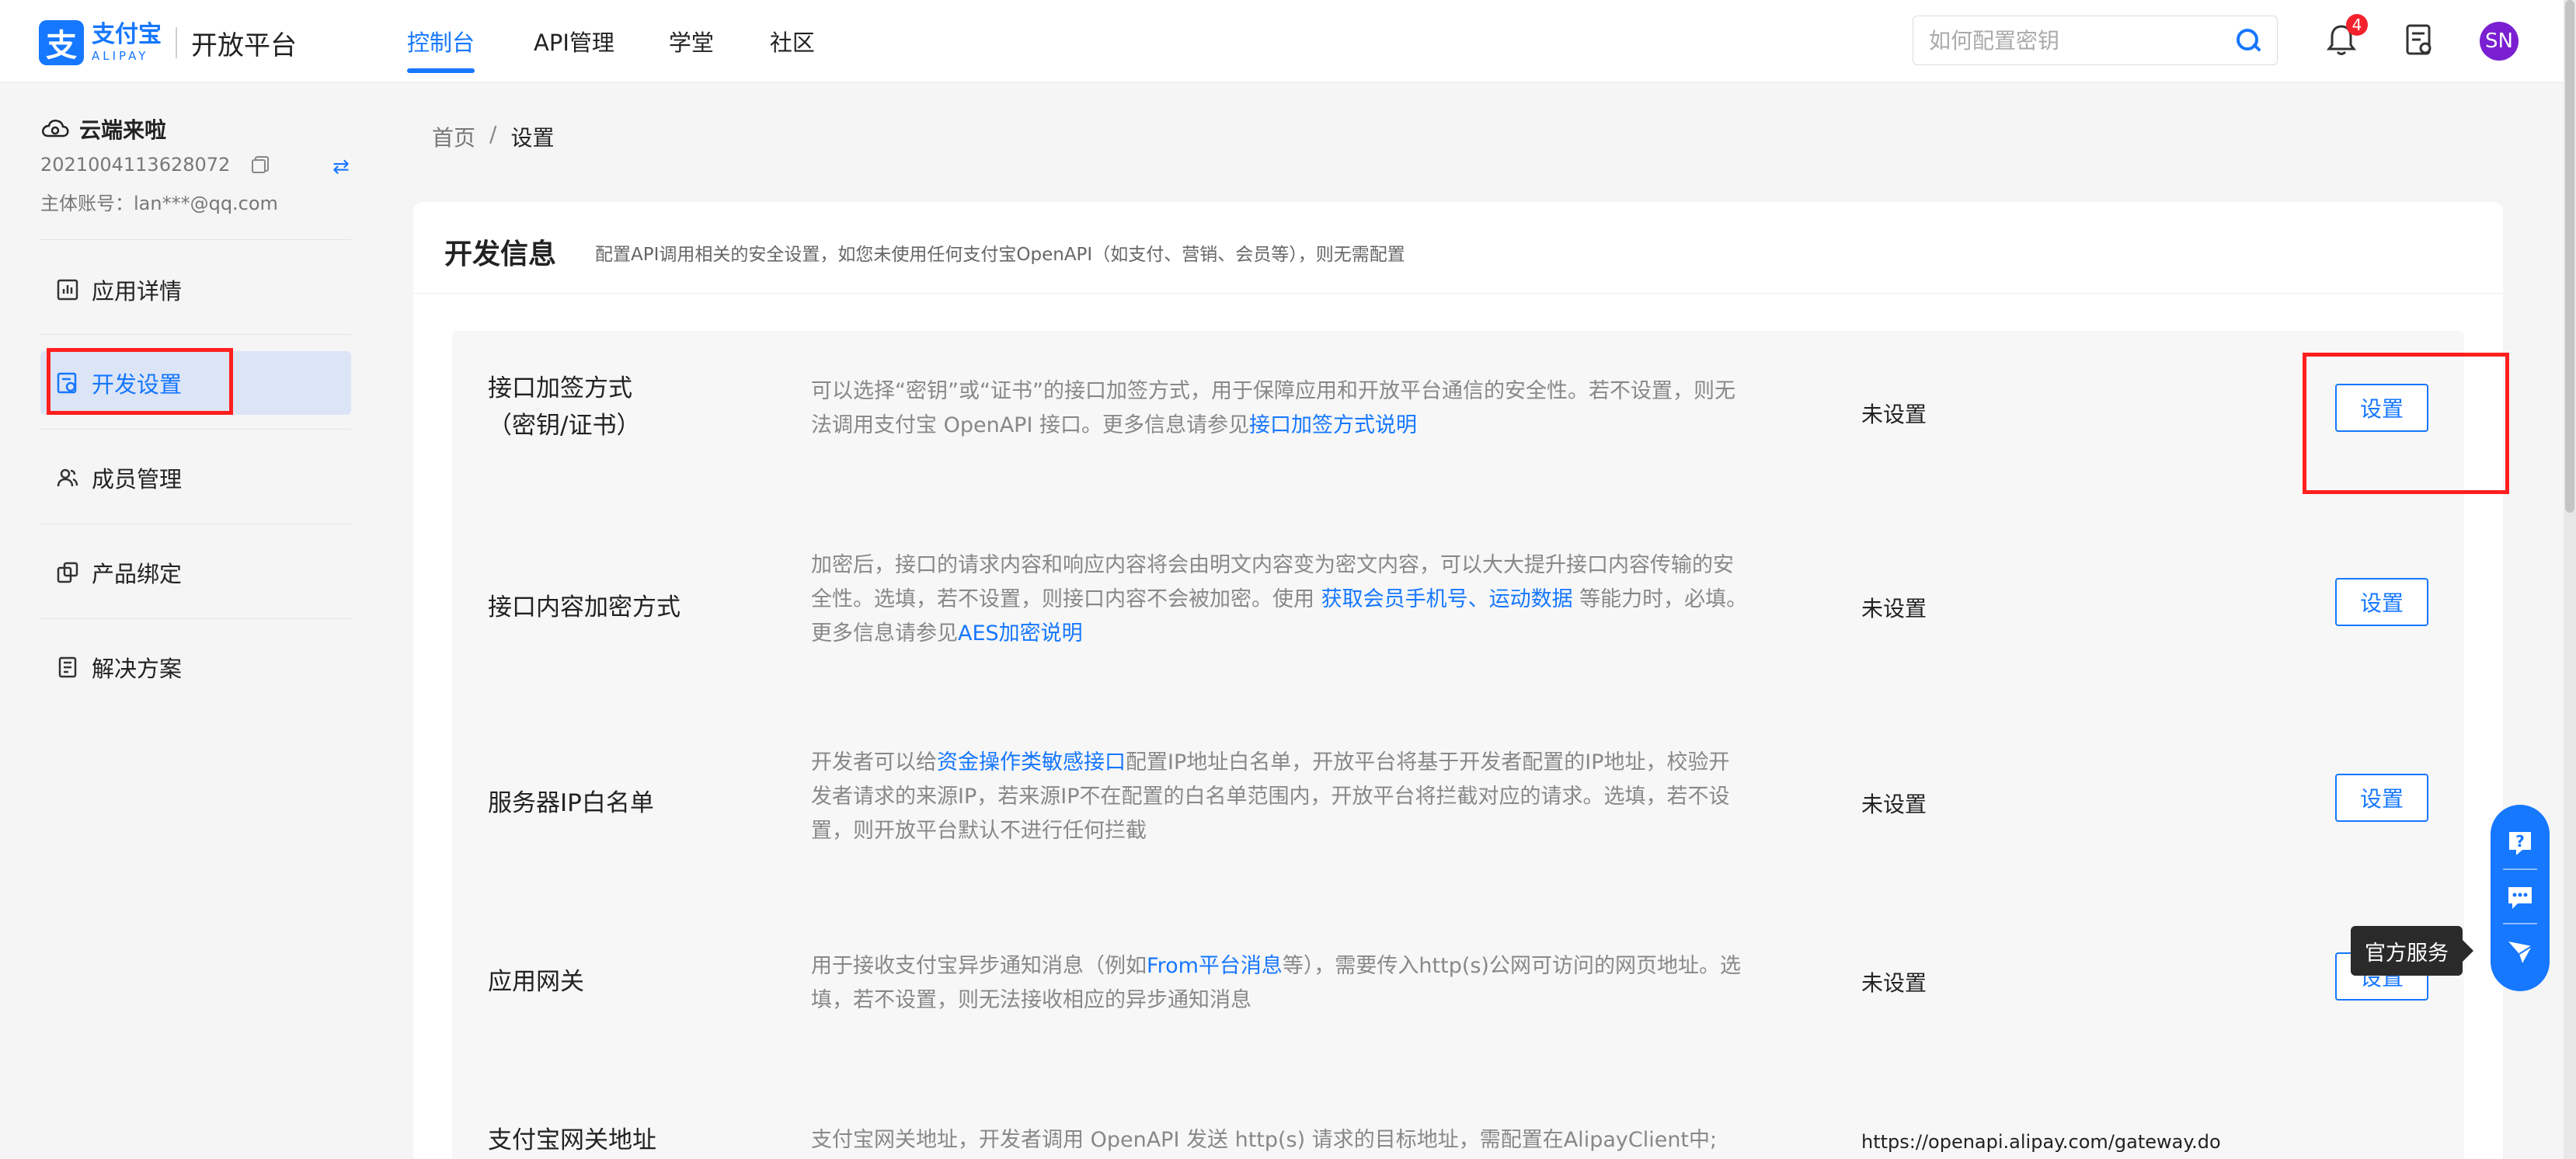 This screenshot has width=2576, height=1159. What do you see at coordinates (55, 129) in the screenshot?
I see `cloud-icon` at bounding box center [55, 129].